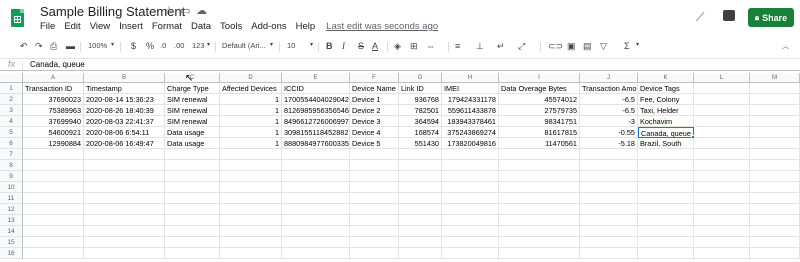 Image resolution: width=800 pixels, height=262 pixels. I want to click on table-cell: -6.5, so click(609, 110).